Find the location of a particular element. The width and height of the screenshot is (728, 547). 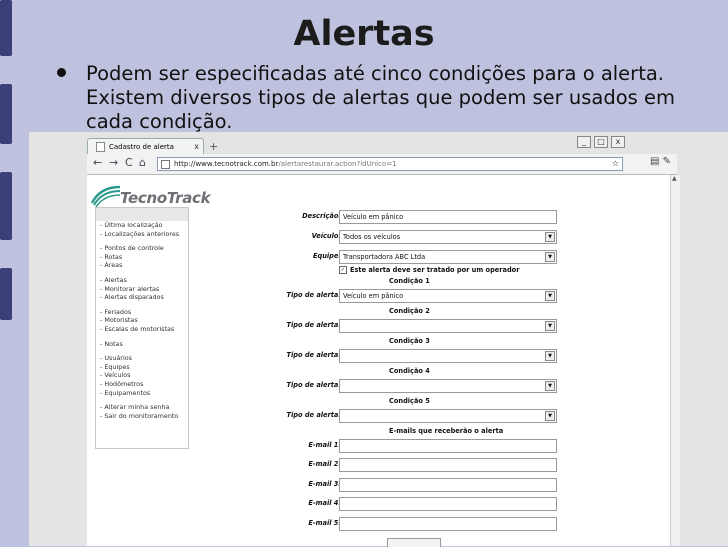

toolbar-icons: ▤ ✎ is located at coordinates (660, 161).